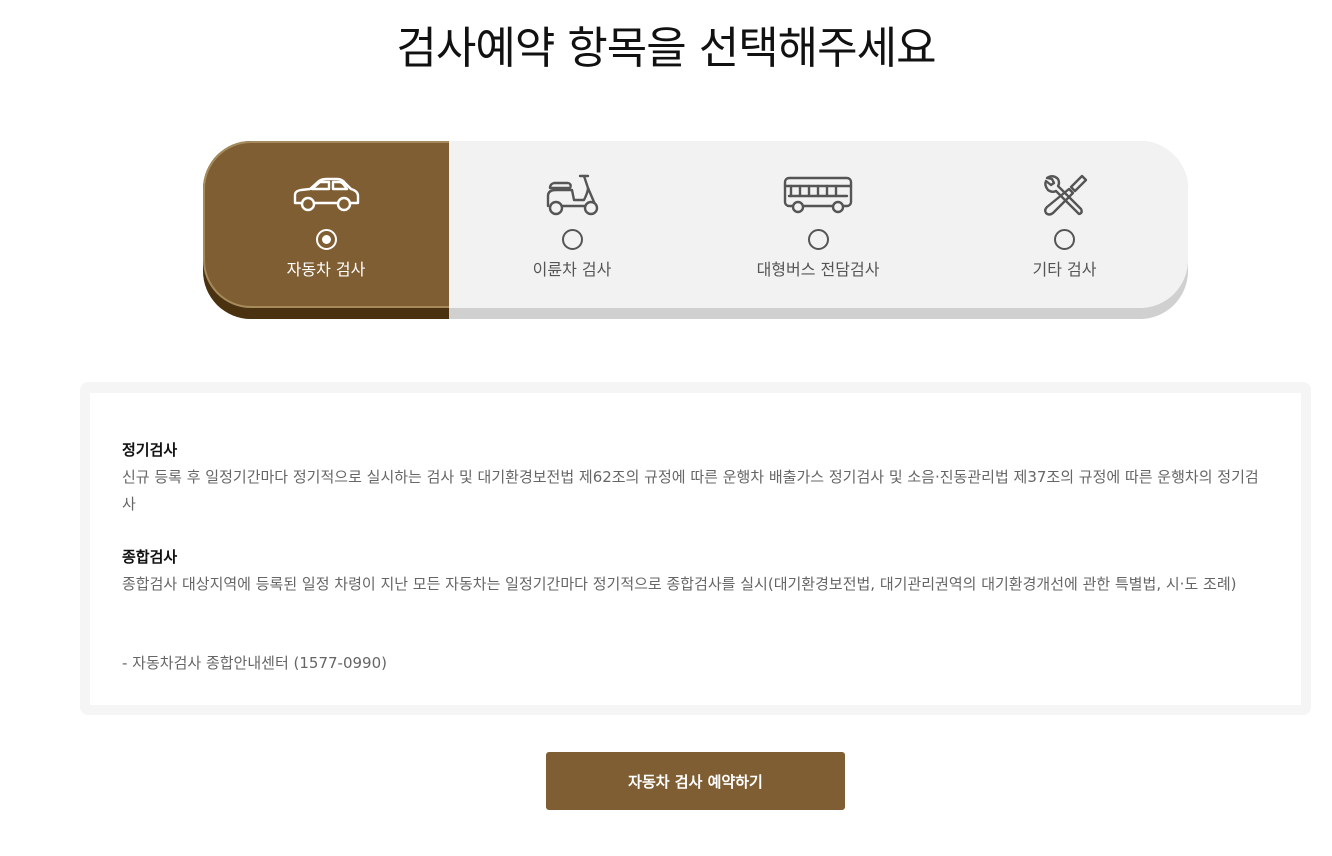 This screenshot has height=856, width=1332. What do you see at coordinates (572, 239) in the screenshot?
I see `radio-motorcycle-inspection` at bounding box center [572, 239].